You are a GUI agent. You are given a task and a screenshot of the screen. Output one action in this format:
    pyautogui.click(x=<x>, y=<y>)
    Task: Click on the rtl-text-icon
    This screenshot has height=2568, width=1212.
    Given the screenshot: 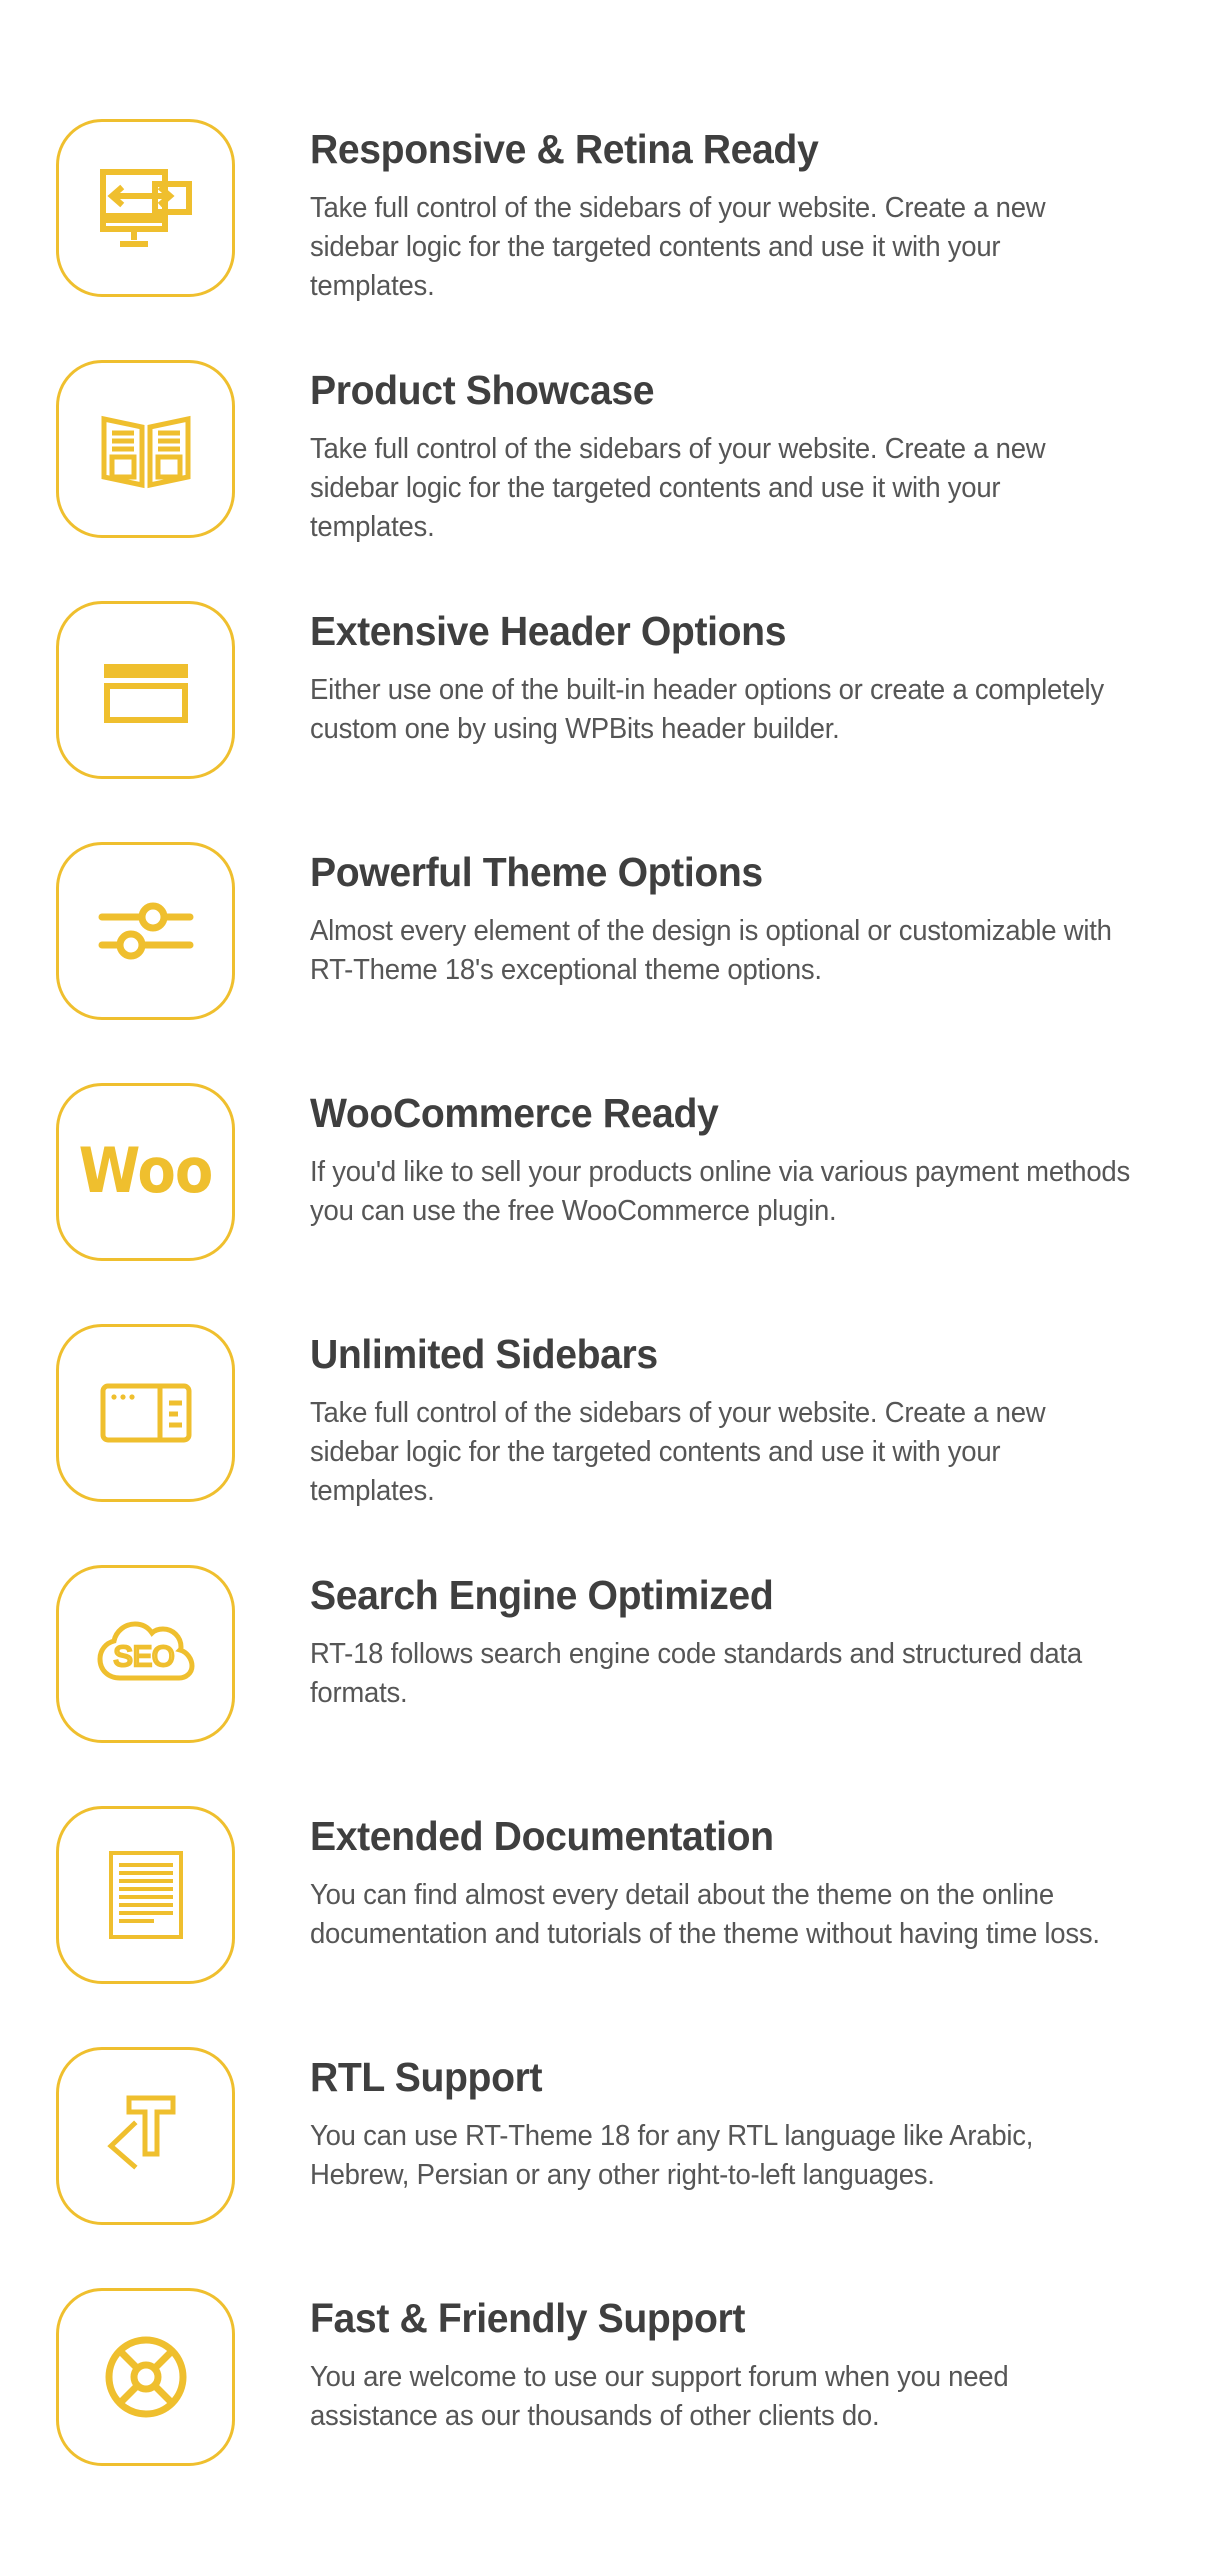 What is the action you would take?
    pyautogui.click(x=146, y=2136)
    